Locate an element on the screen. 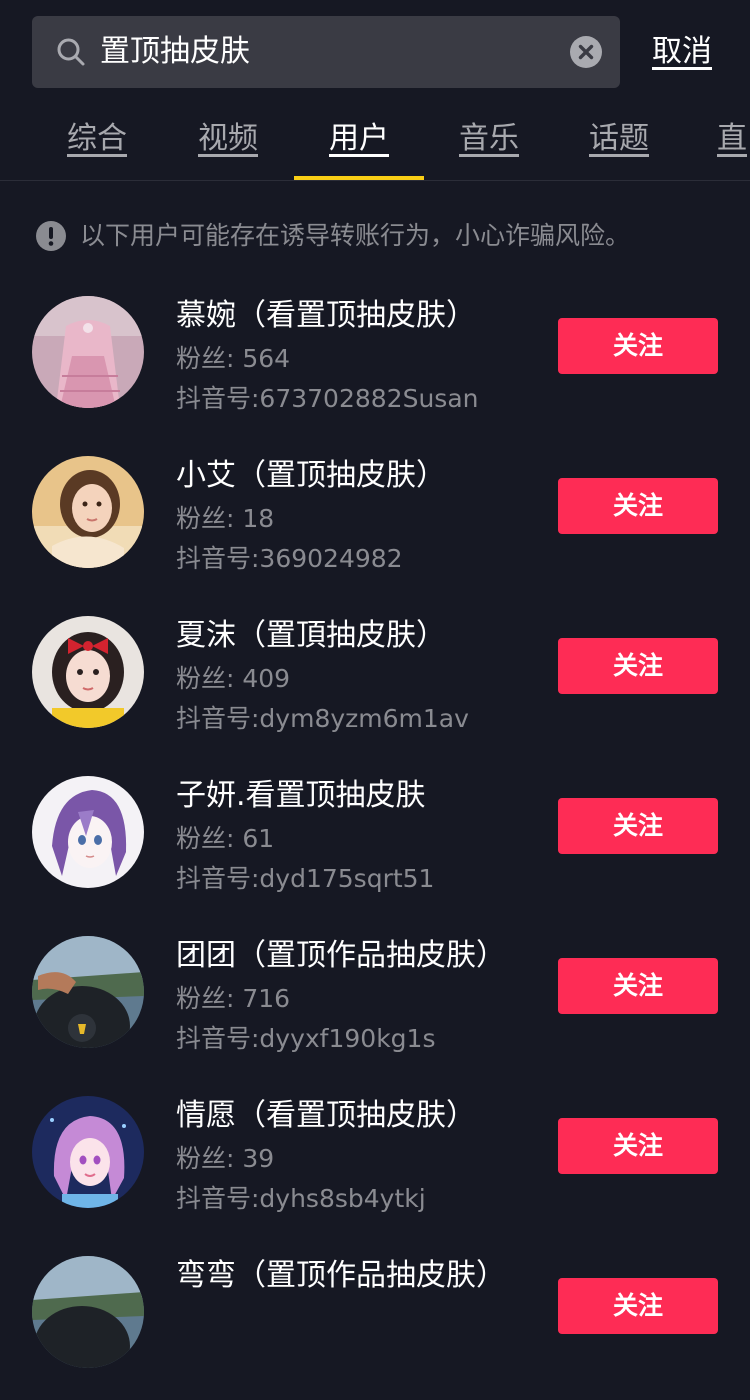 This screenshot has width=750, height=1400. user-name: 团团（置顶作品抽皮肤） is located at coordinates (341, 955).